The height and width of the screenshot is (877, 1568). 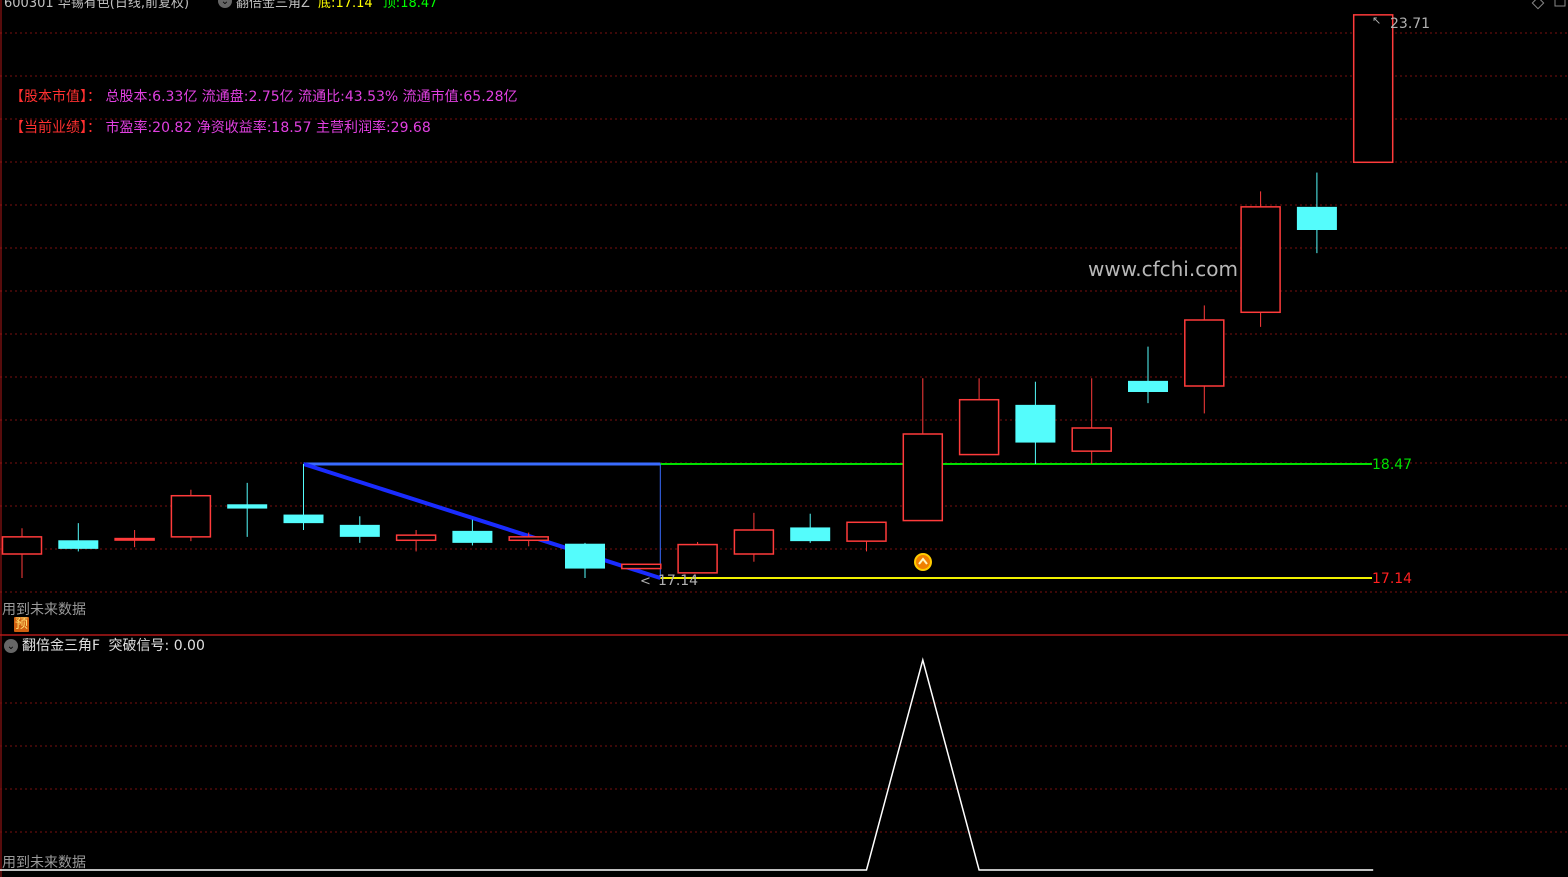 What do you see at coordinates (44, 863) in the screenshot?
I see `future-data-note-lower: 用到未来数据` at bounding box center [44, 863].